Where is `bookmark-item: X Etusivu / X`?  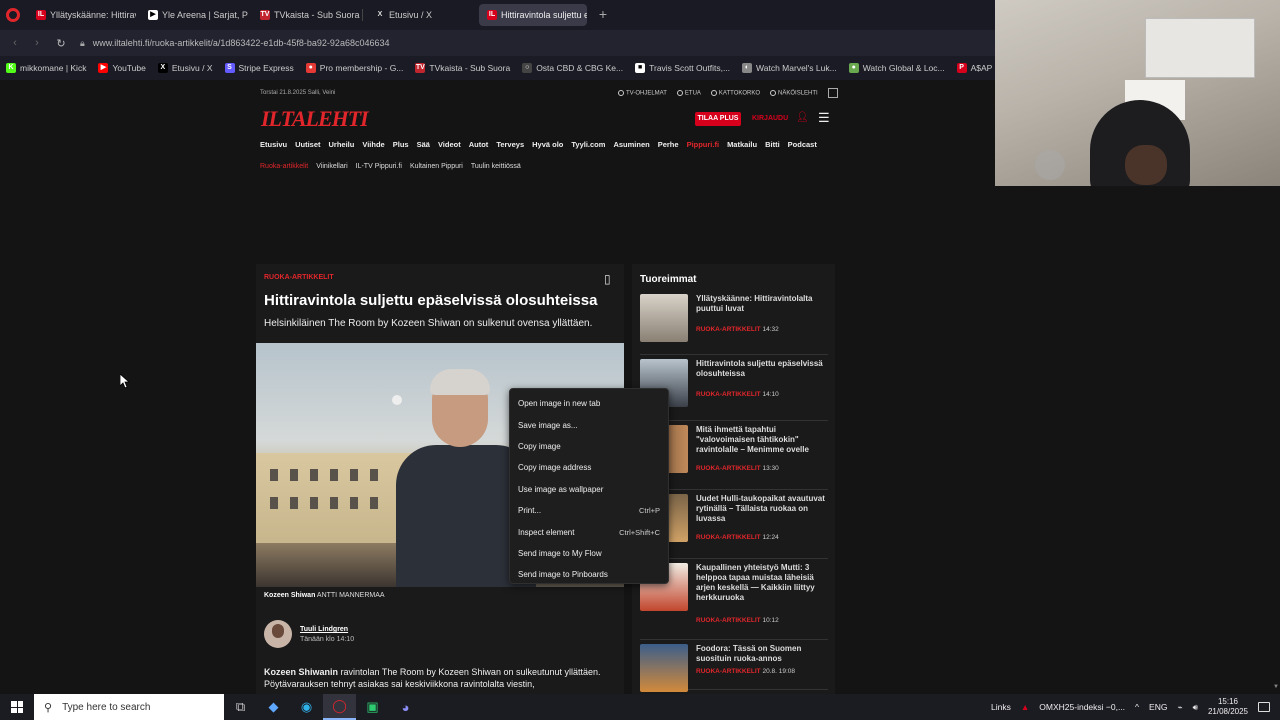
bookmark-item: X Etusivu / X is located at coordinates (185, 68).